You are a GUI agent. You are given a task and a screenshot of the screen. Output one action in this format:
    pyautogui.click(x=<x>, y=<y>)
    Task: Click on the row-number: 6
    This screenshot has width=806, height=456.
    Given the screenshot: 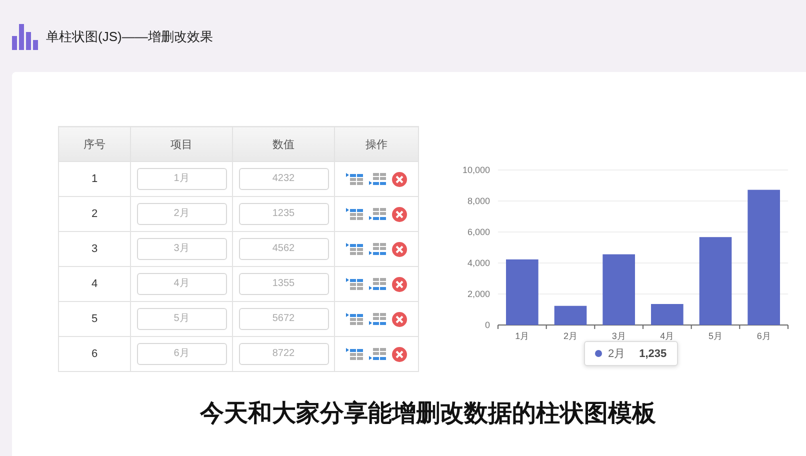 What is the action you would take?
    pyautogui.click(x=94, y=354)
    